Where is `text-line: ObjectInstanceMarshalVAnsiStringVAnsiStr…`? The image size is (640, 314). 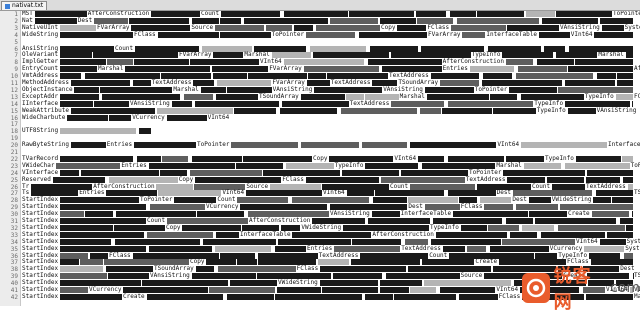 text-line: ObjectInstanceMarshalVAnsiStringVAnsiStr… is located at coordinates (330, 90).